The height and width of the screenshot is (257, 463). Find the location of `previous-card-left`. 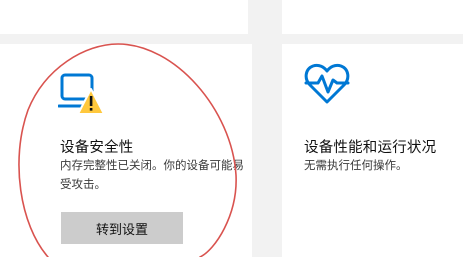

previous-card-left is located at coordinates (124, 17).